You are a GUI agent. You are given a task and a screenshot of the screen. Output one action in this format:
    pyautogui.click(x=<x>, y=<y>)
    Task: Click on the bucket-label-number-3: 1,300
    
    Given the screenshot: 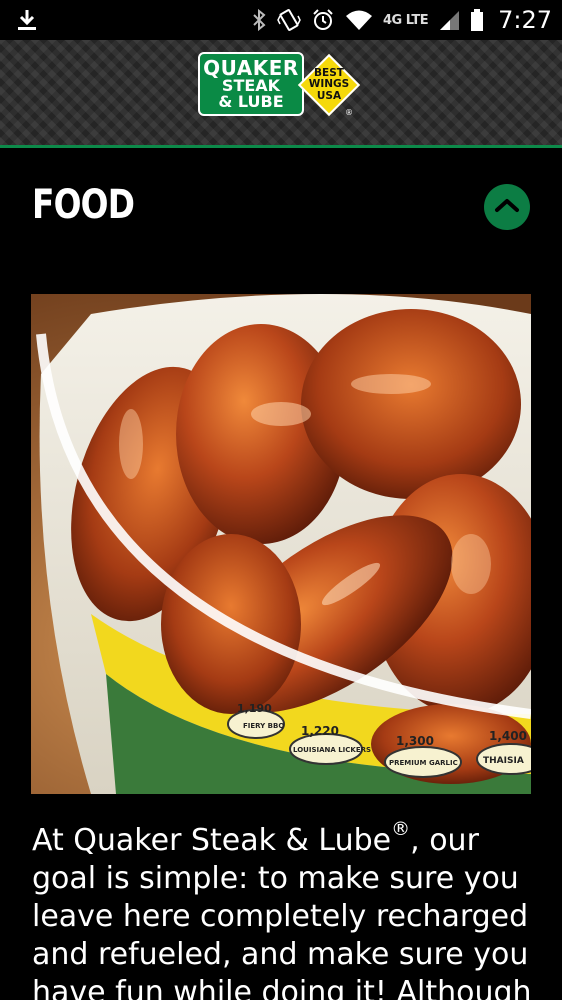 What is the action you would take?
    pyautogui.click(x=415, y=741)
    